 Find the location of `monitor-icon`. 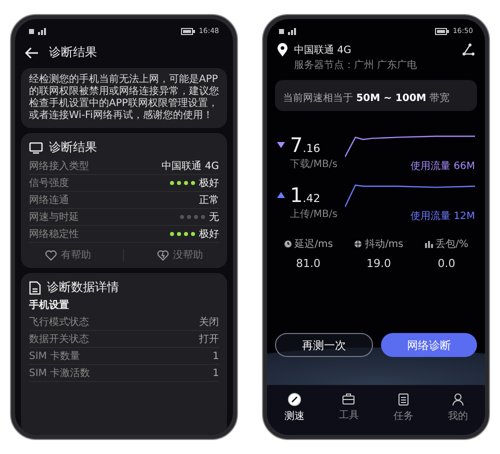

monitor-icon is located at coordinates (36, 148).